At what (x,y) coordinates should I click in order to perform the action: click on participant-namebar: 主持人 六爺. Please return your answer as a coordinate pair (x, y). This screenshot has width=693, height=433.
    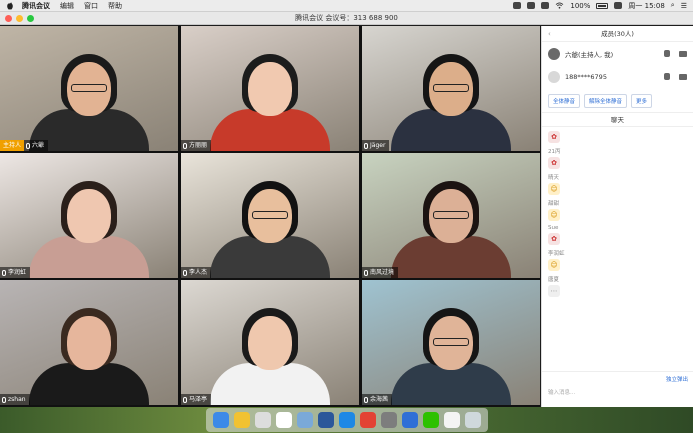
    Looking at the image, I should click on (24, 145).